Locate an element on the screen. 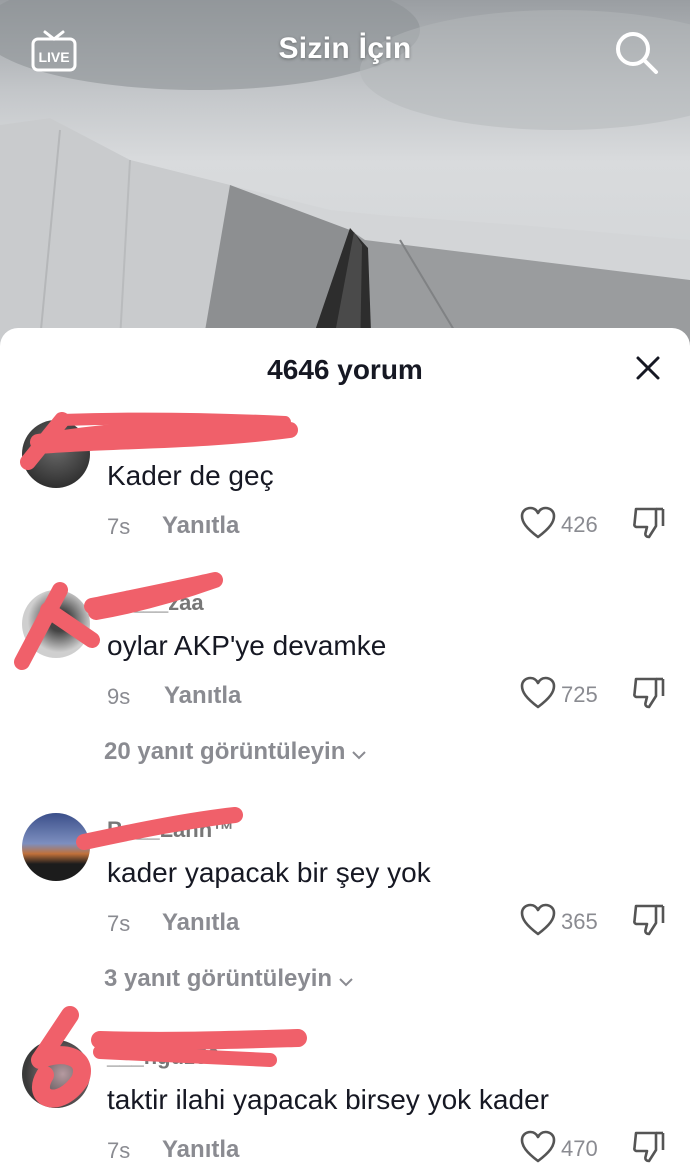 The image size is (690, 1167). view-replies-button: 3 yanıt görüntüleyin is located at coordinates (229, 979).